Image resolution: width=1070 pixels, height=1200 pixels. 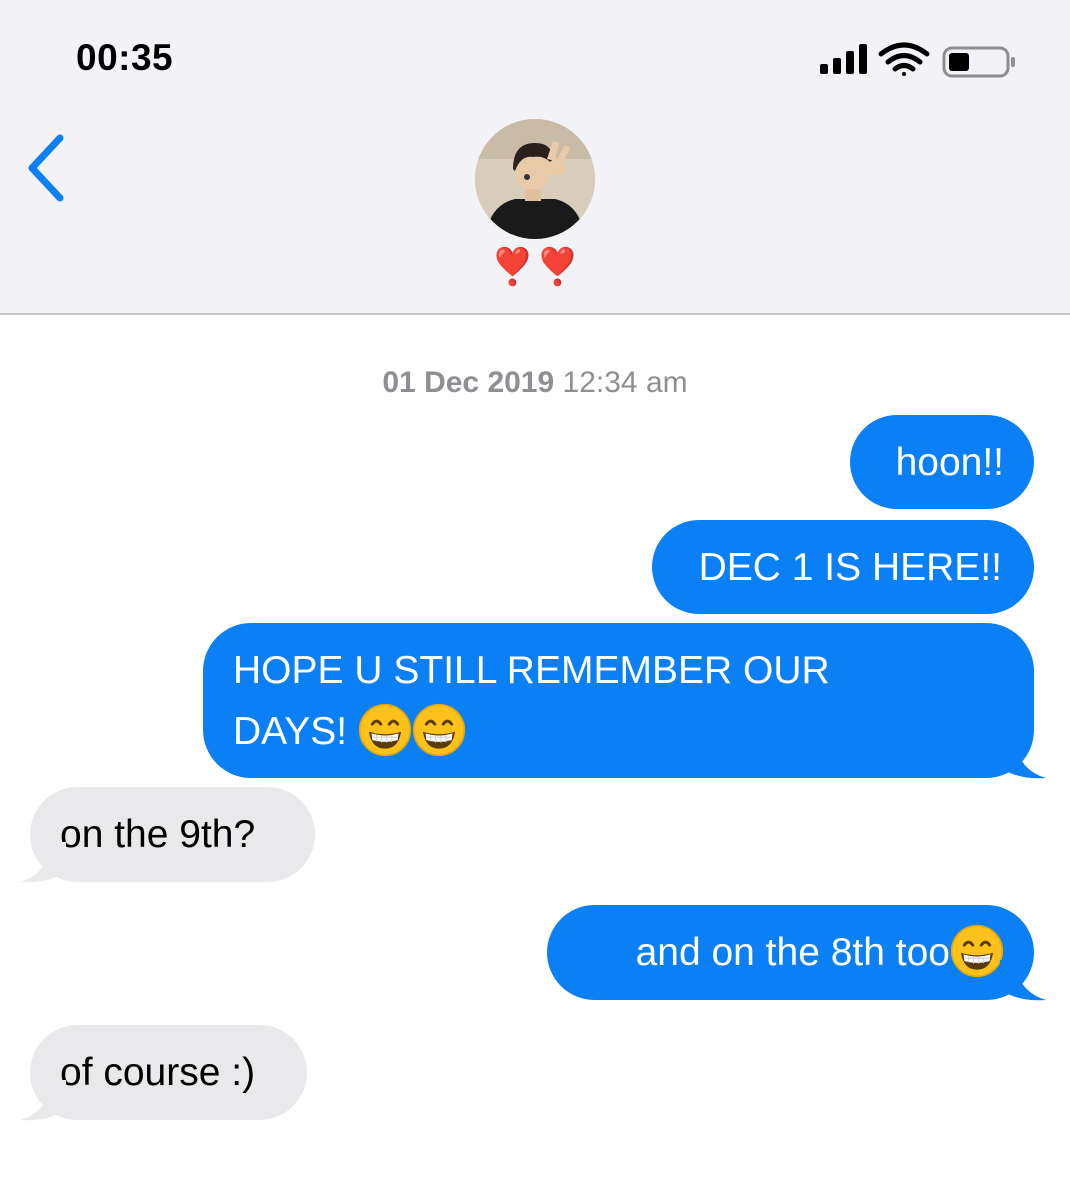 What do you see at coordinates (625, 382) in the screenshot?
I see `timestamp-time: 12:34 am` at bounding box center [625, 382].